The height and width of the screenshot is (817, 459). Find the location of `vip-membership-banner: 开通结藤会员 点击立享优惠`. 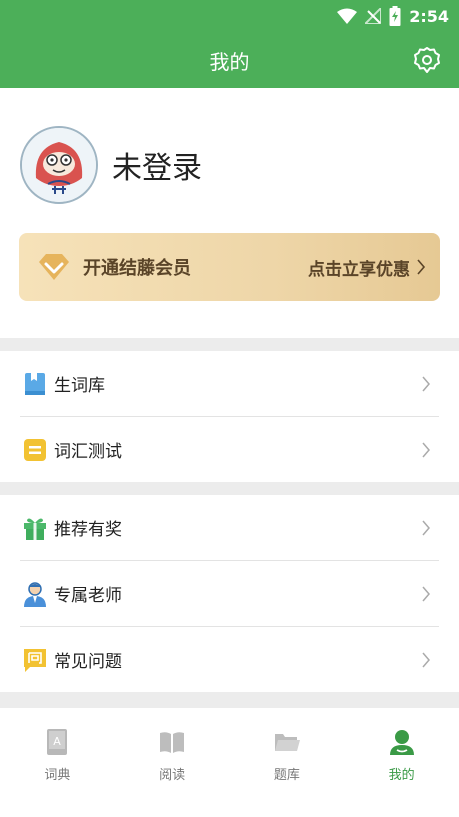

vip-membership-banner: 开通结藤会员 点击立享优惠 is located at coordinates (229, 267).